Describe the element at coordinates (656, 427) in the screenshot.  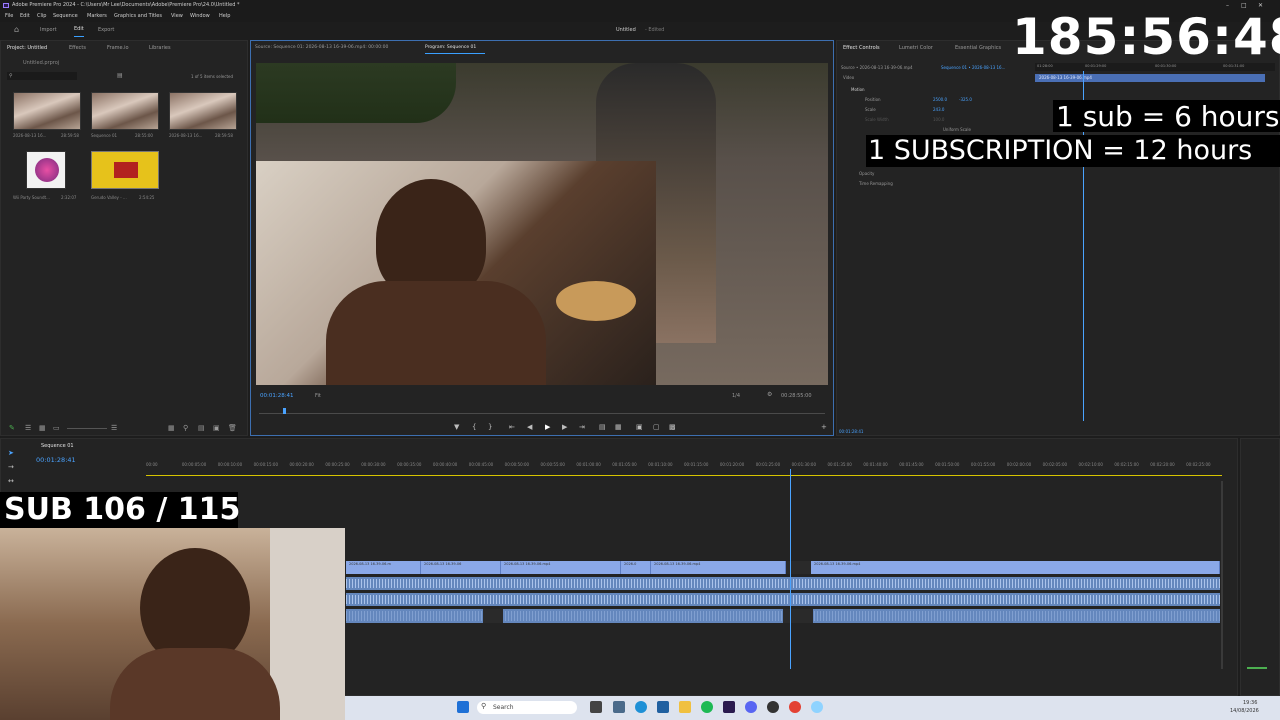
I see `compare-icon: ▢` at that location.